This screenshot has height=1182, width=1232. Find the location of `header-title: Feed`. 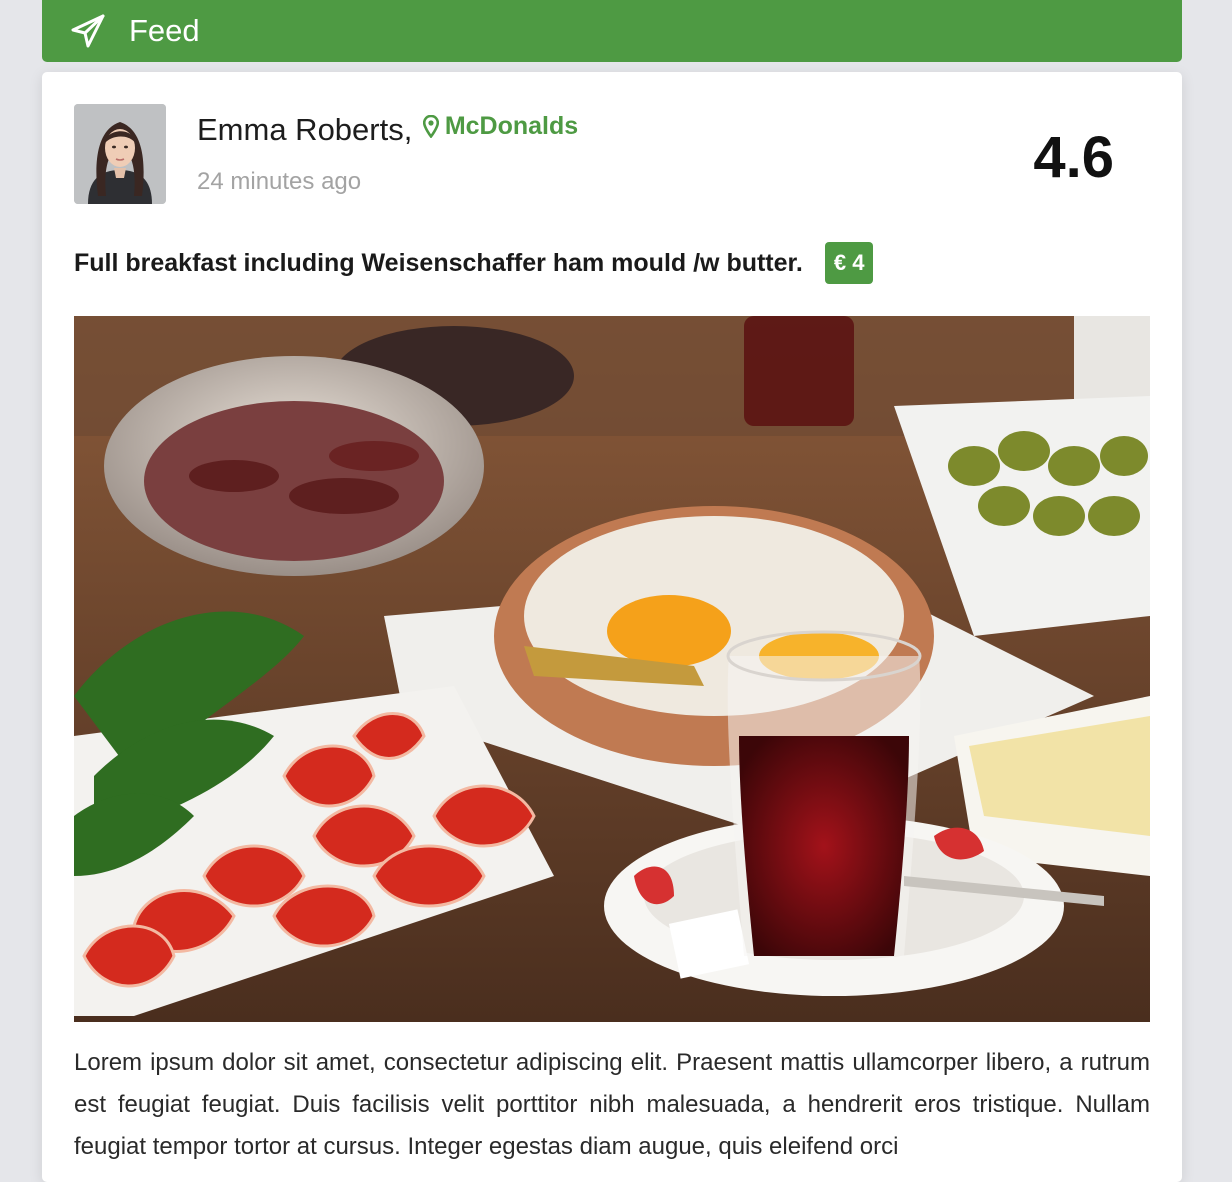

header-title: Feed is located at coordinates (164, 30).